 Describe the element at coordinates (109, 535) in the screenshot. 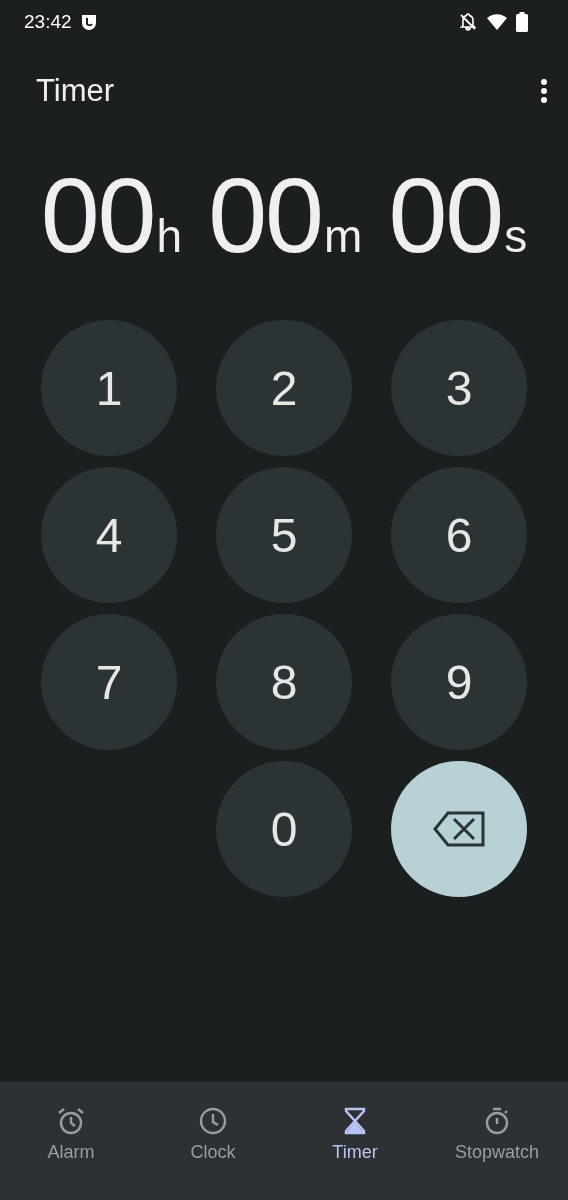

I see `digit-key: 4` at that location.